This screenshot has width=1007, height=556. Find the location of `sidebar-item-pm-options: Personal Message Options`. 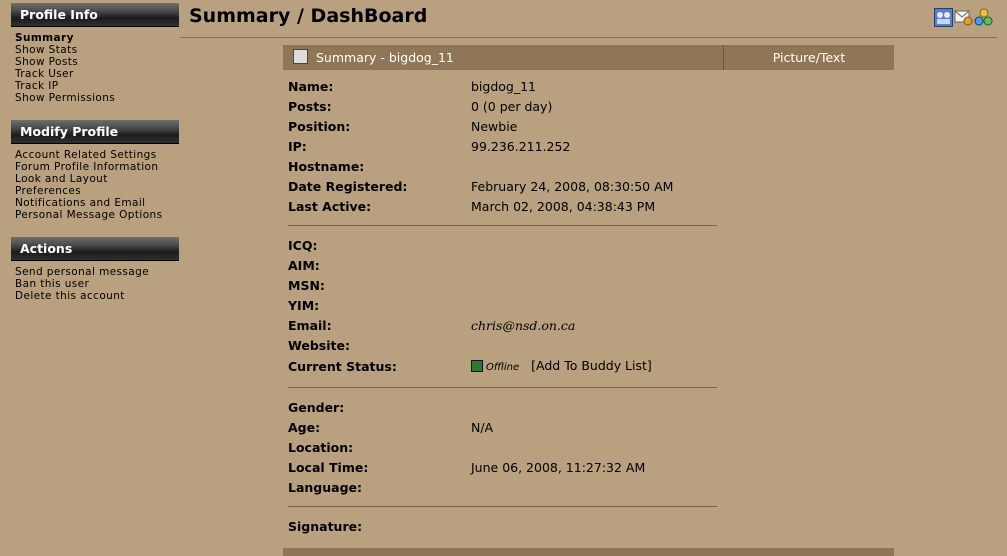

sidebar-item-pm-options: Personal Message Options is located at coordinates (97, 215).